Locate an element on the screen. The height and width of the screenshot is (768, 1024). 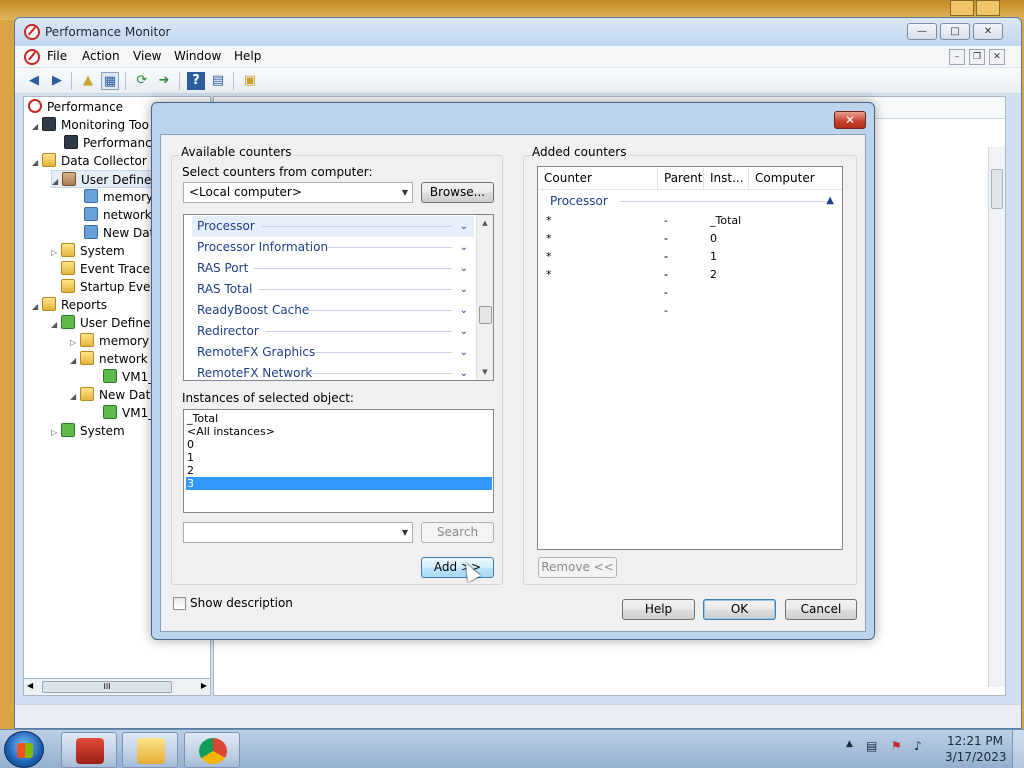
instances-list: _Total <All instances> 0 1 2 3 is located at coordinates (338, 461).